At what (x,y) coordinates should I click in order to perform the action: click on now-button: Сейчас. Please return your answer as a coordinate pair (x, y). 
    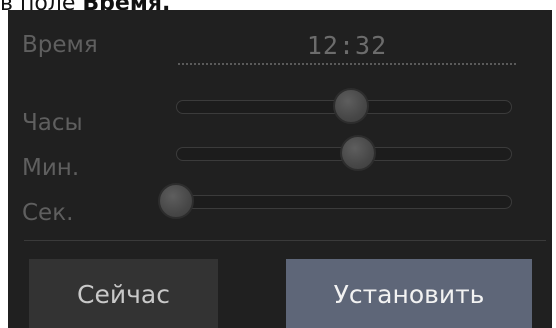
    Looking at the image, I should click on (123, 293).